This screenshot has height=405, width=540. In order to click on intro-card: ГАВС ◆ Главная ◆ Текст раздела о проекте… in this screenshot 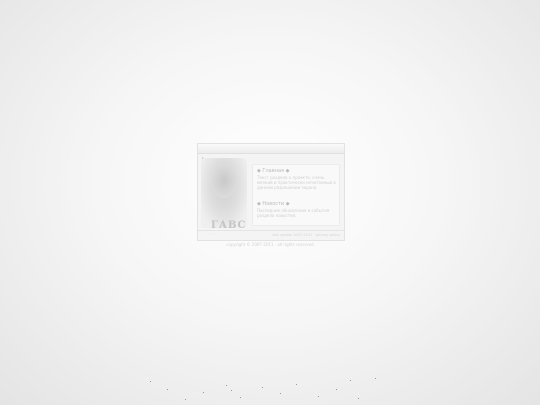, I will do `click(271, 192)`.